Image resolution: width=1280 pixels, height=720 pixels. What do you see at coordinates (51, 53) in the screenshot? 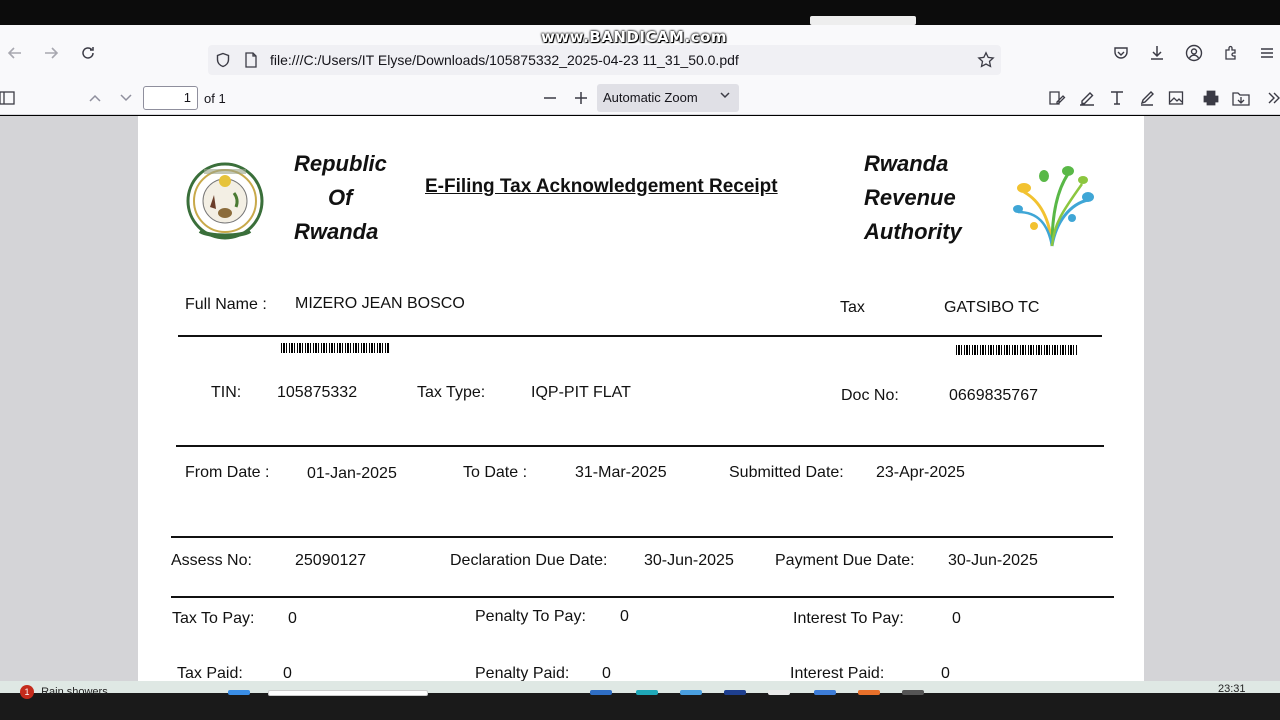
I see `forward-button` at bounding box center [51, 53].